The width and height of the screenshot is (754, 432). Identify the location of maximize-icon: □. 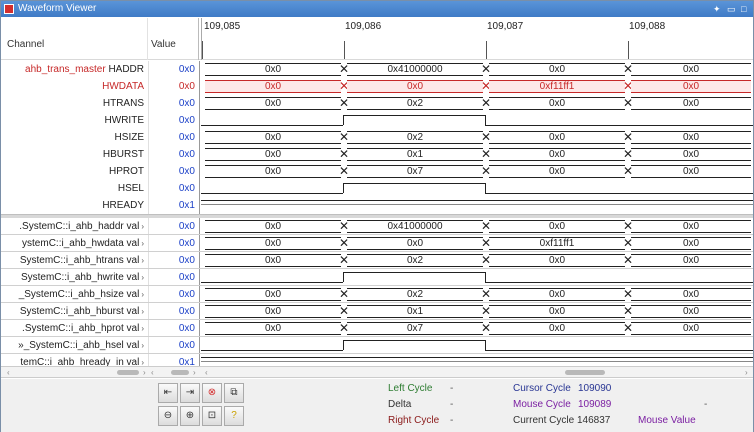
(743, 9).